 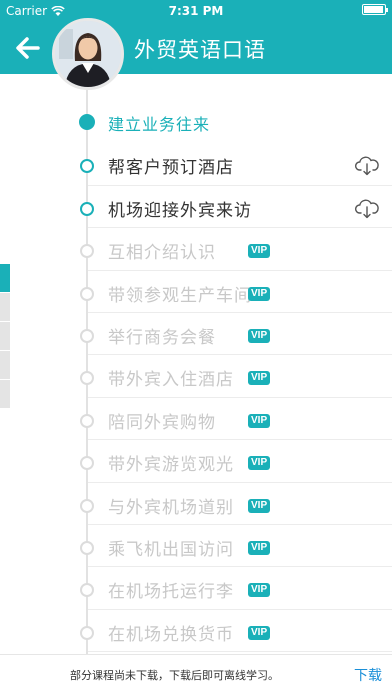 I want to click on battery-icon, so click(x=375, y=9).